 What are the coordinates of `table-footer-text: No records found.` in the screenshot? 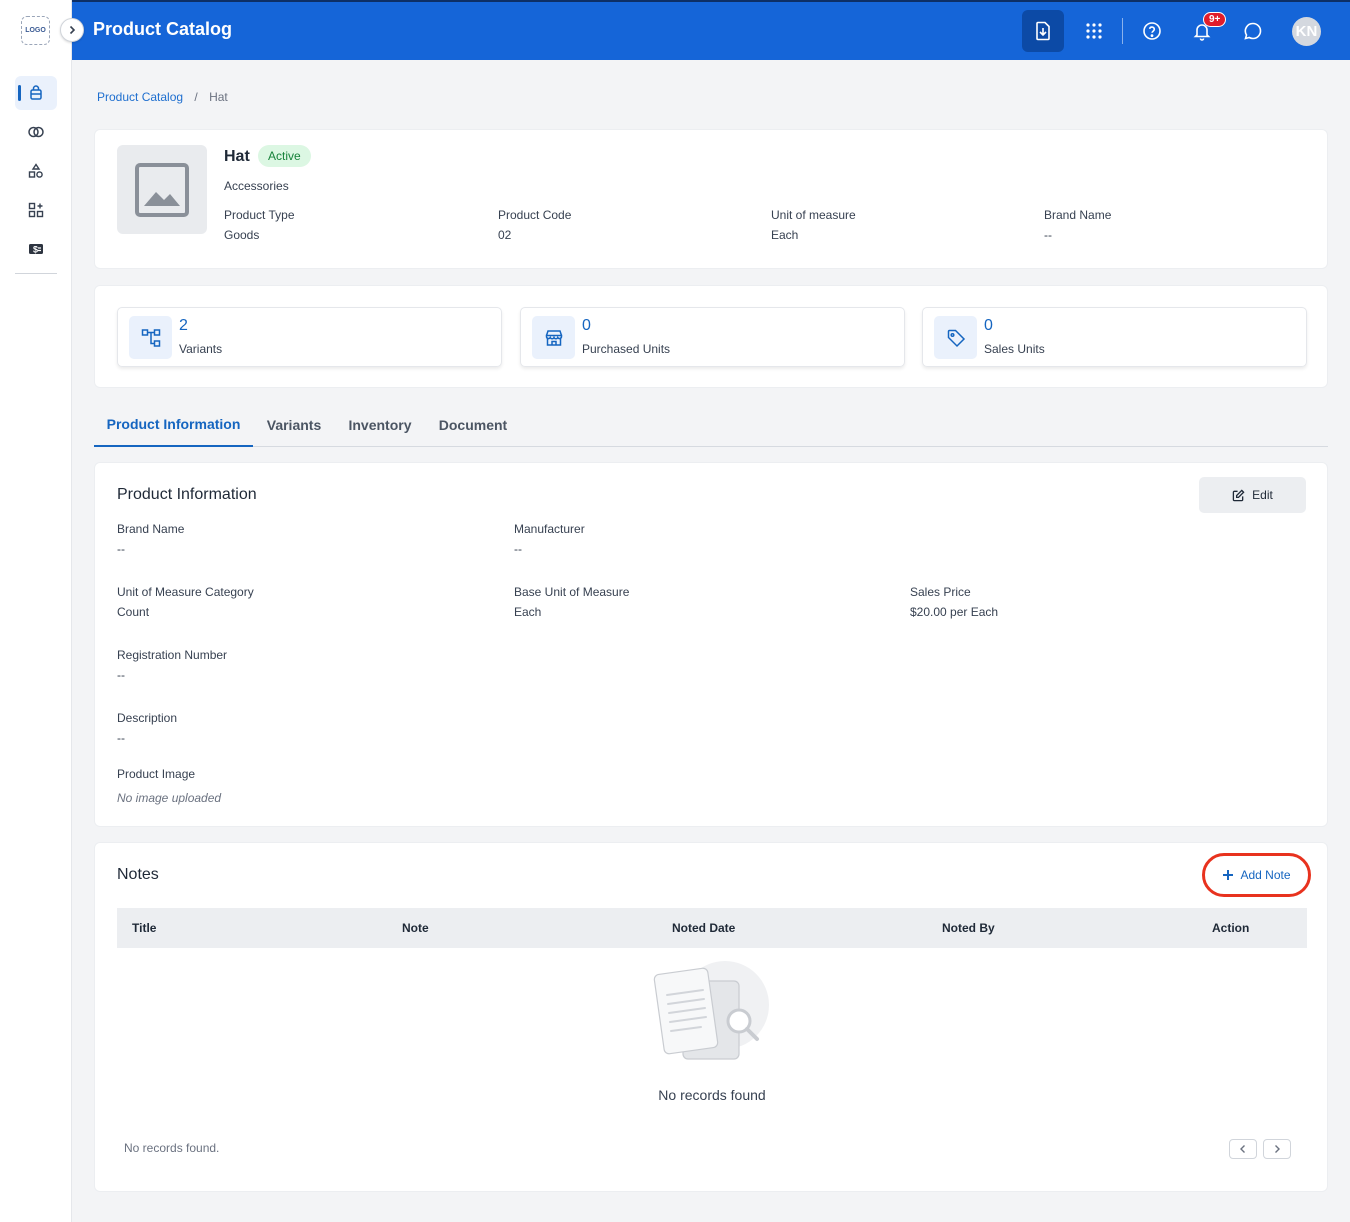 It's located at (172, 1148).